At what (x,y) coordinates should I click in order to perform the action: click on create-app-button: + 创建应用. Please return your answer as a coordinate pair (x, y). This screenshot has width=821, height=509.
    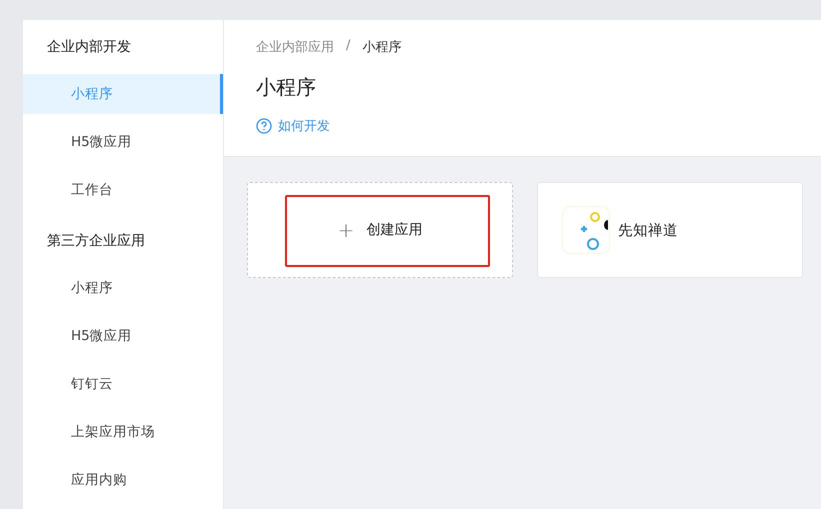
    Looking at the image, I should click on (380, 230).